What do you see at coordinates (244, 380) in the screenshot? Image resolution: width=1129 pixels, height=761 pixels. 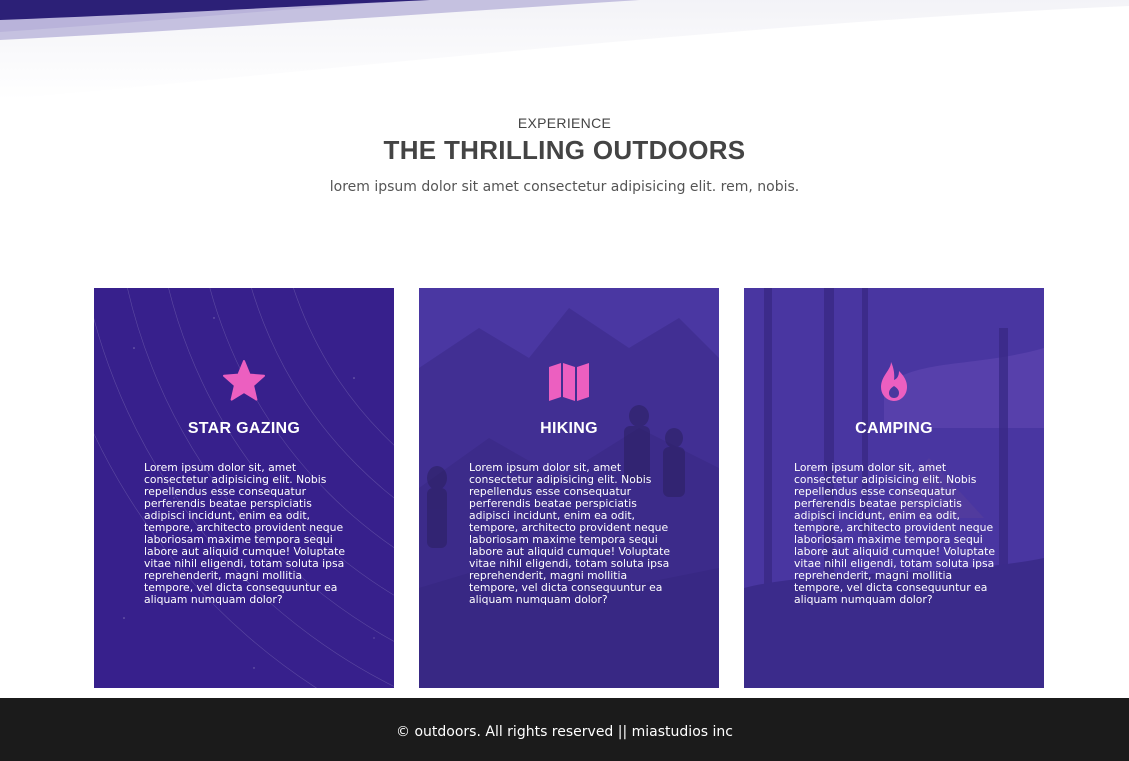 I see `star-icon` at bounding box center [244, 380].